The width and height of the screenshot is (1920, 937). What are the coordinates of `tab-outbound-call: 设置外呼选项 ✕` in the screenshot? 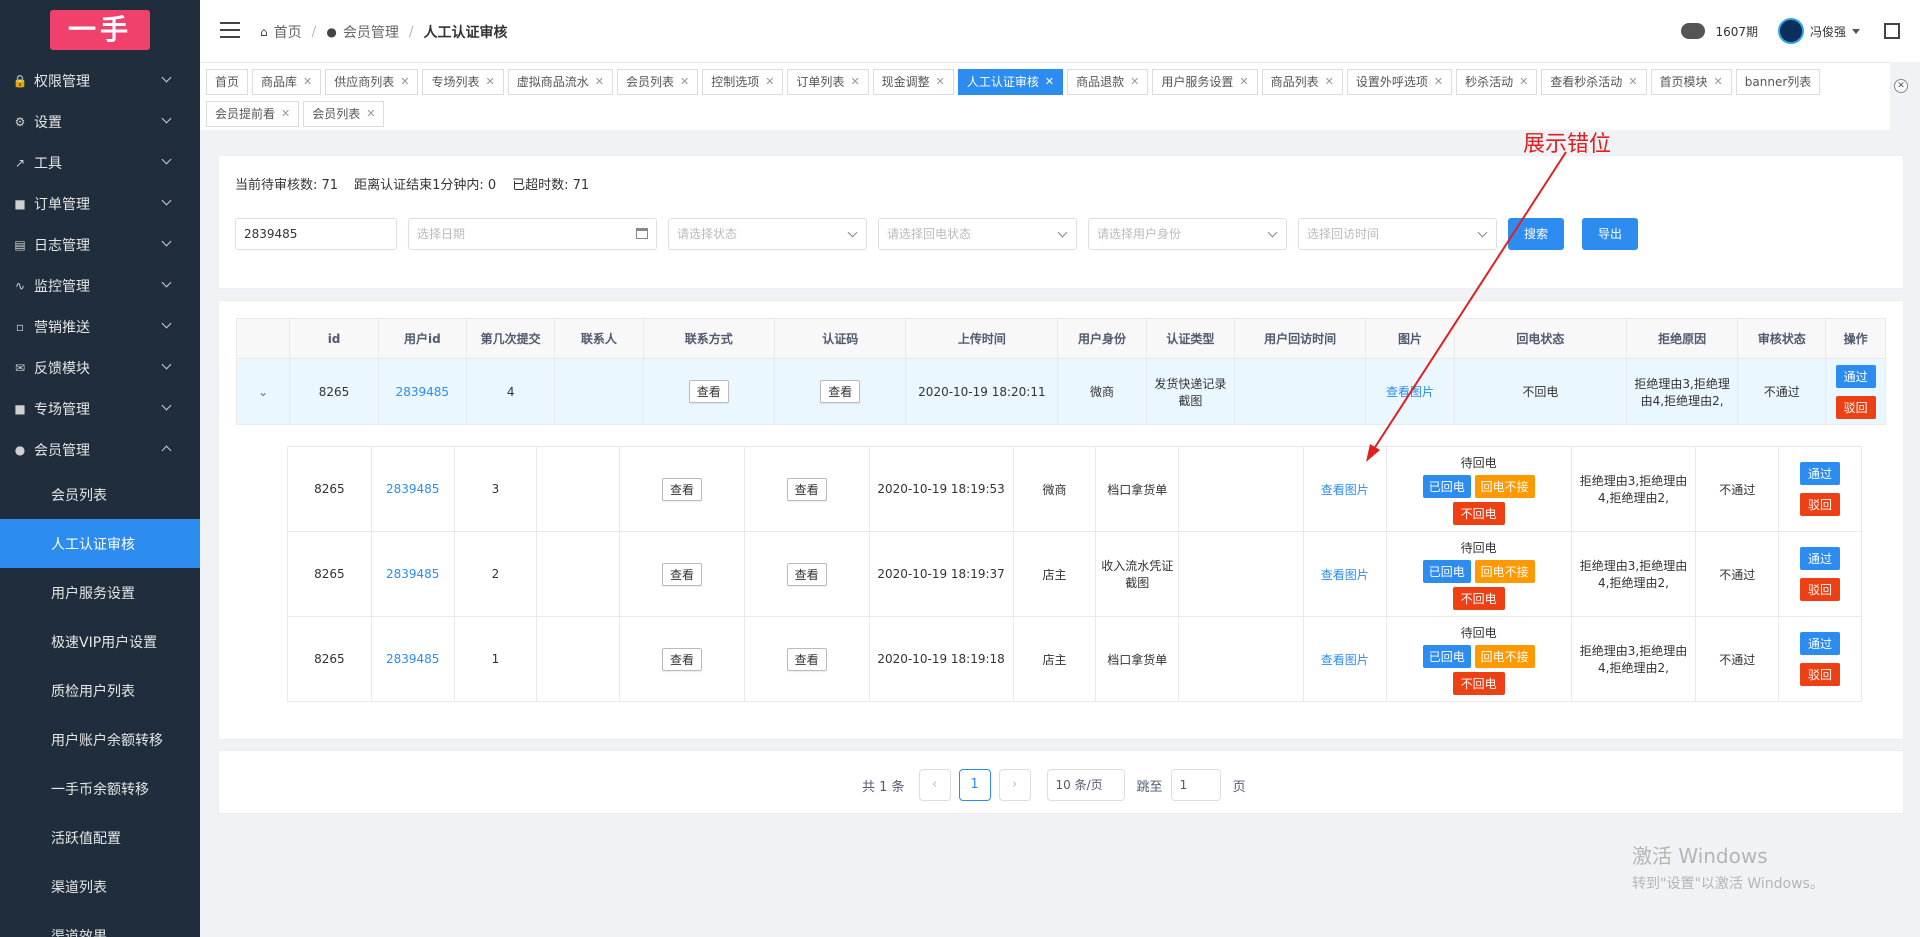 It's located at (1399, 82).